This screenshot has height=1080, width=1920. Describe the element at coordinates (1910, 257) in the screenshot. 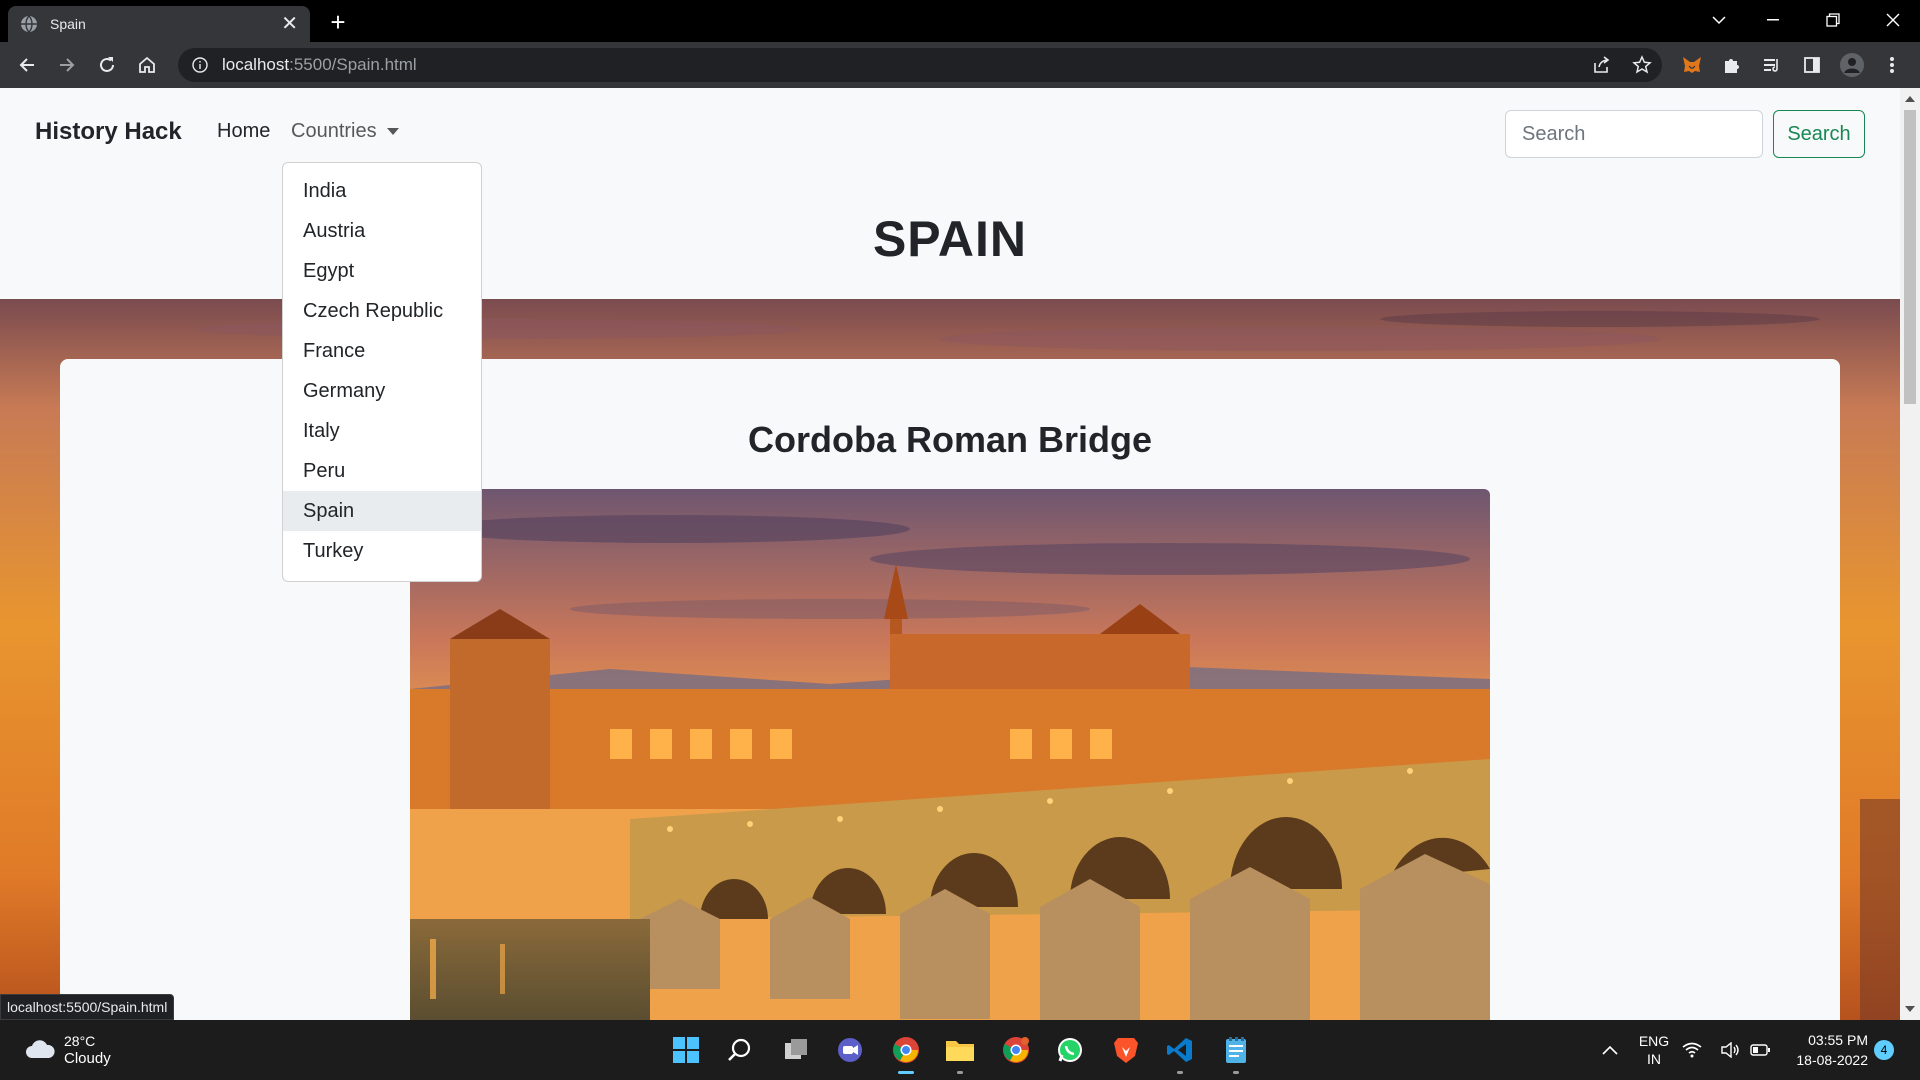

I see `scrollbar-thumb` at that location.